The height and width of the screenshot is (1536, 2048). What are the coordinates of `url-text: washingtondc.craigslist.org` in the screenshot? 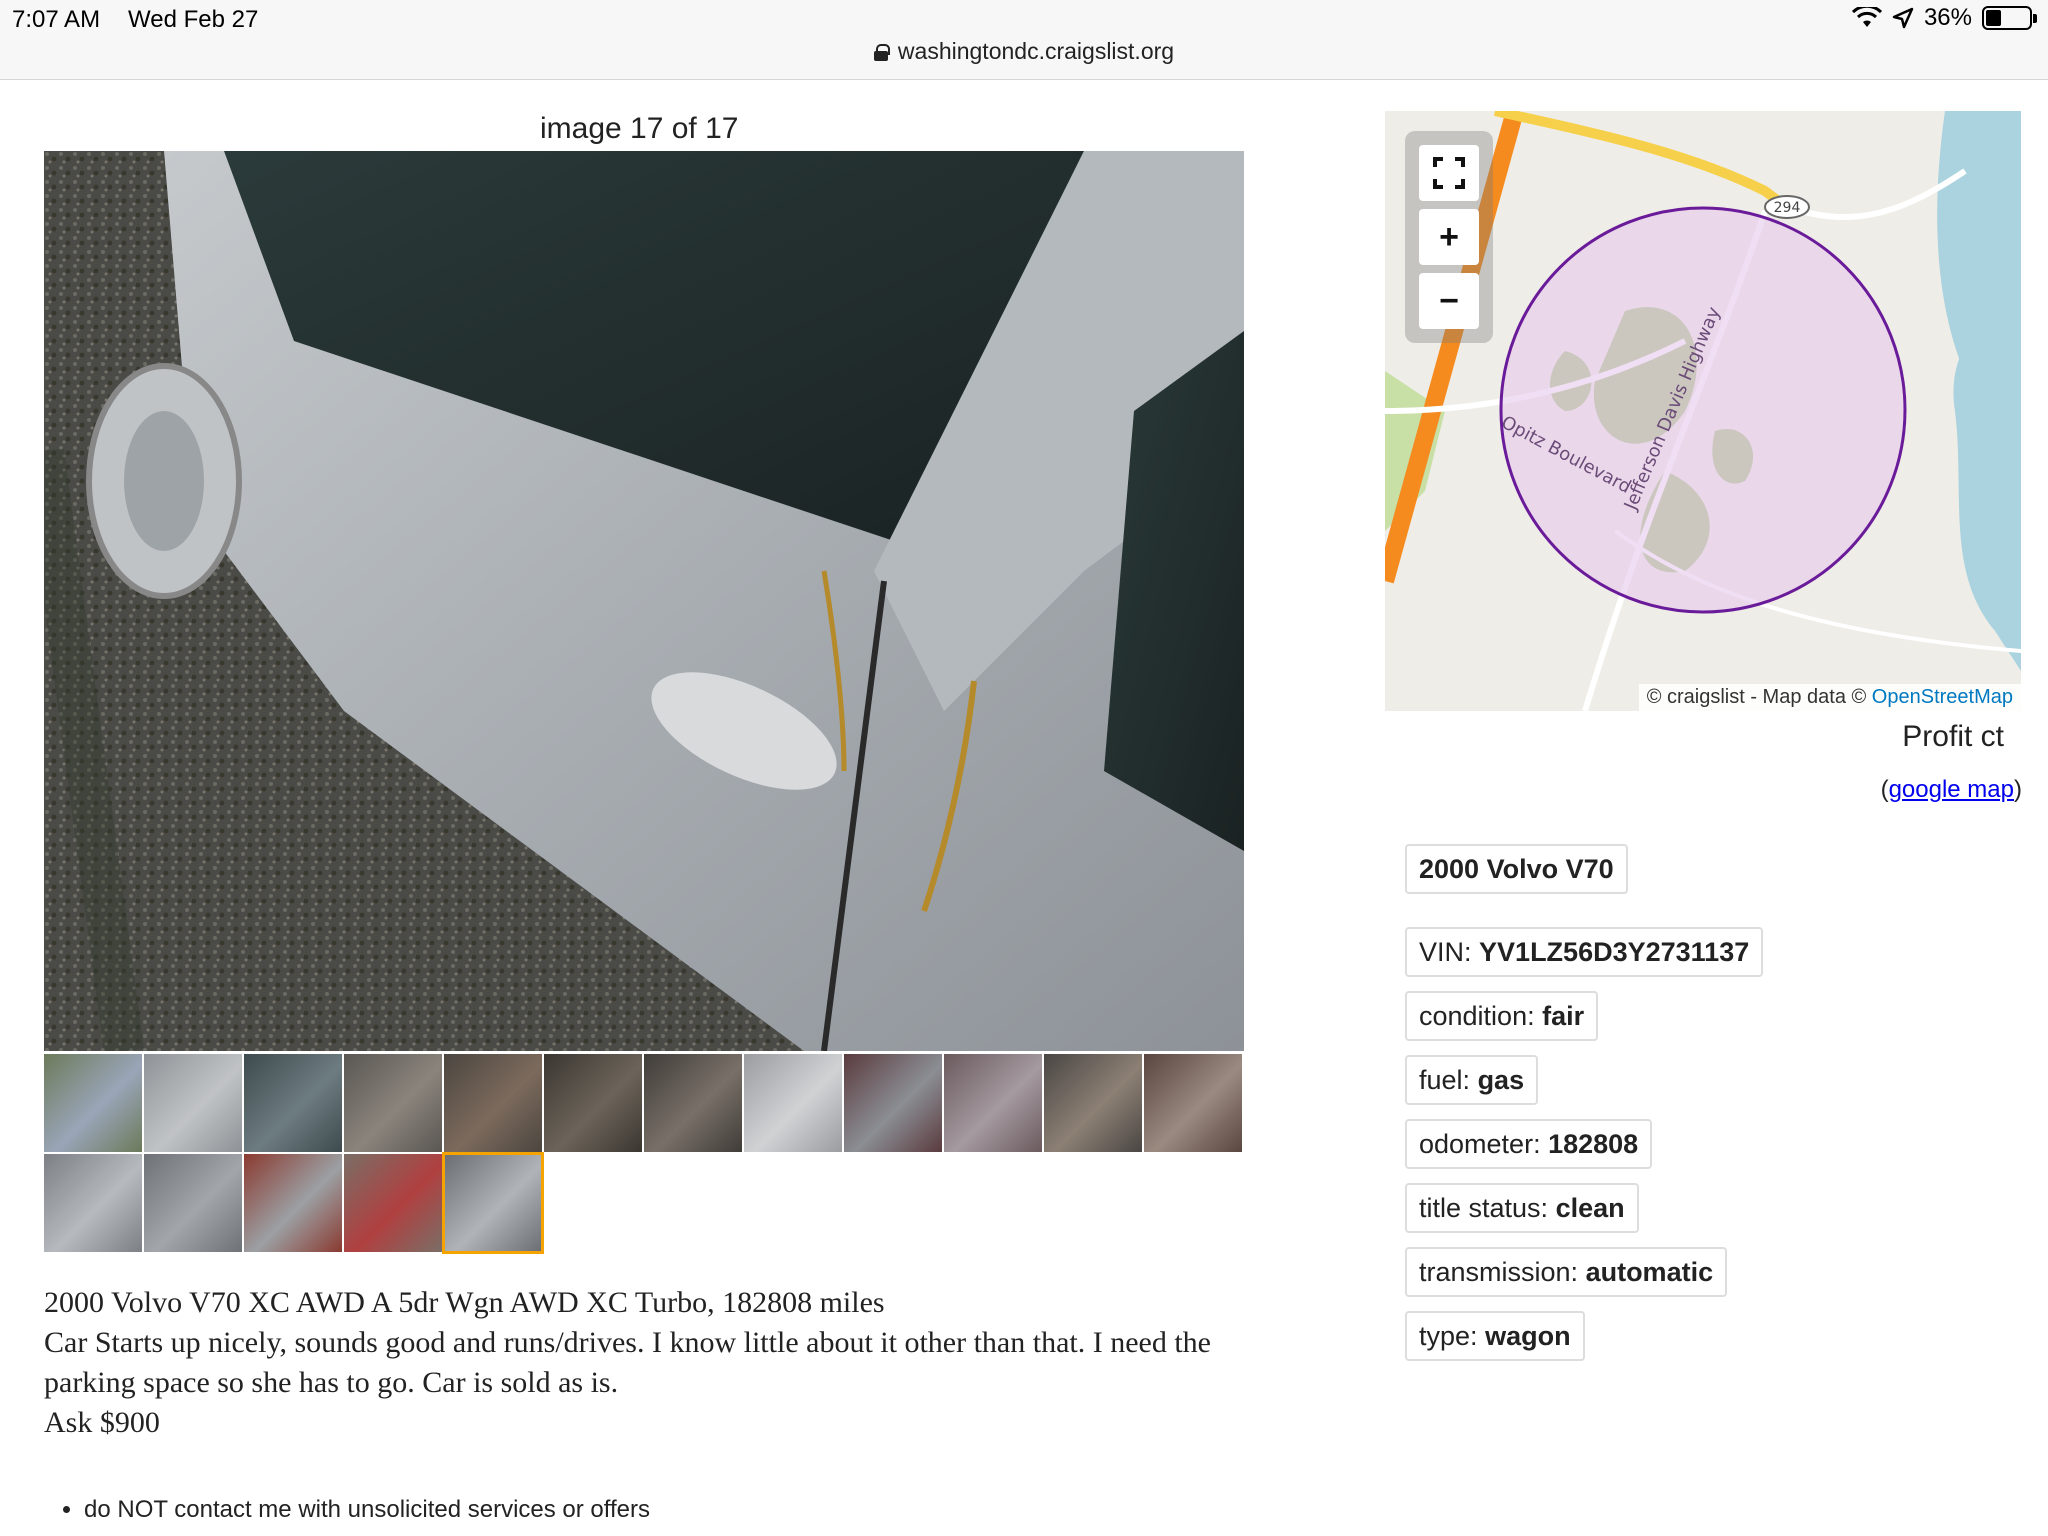 It's located at (1036, 51).